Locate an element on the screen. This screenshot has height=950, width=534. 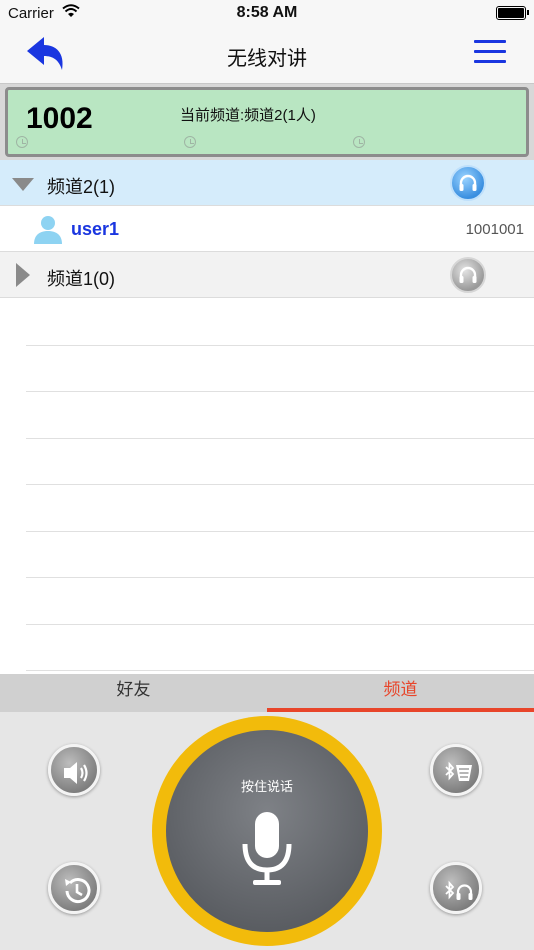
speaker-button is located at coordinates (74, 770).